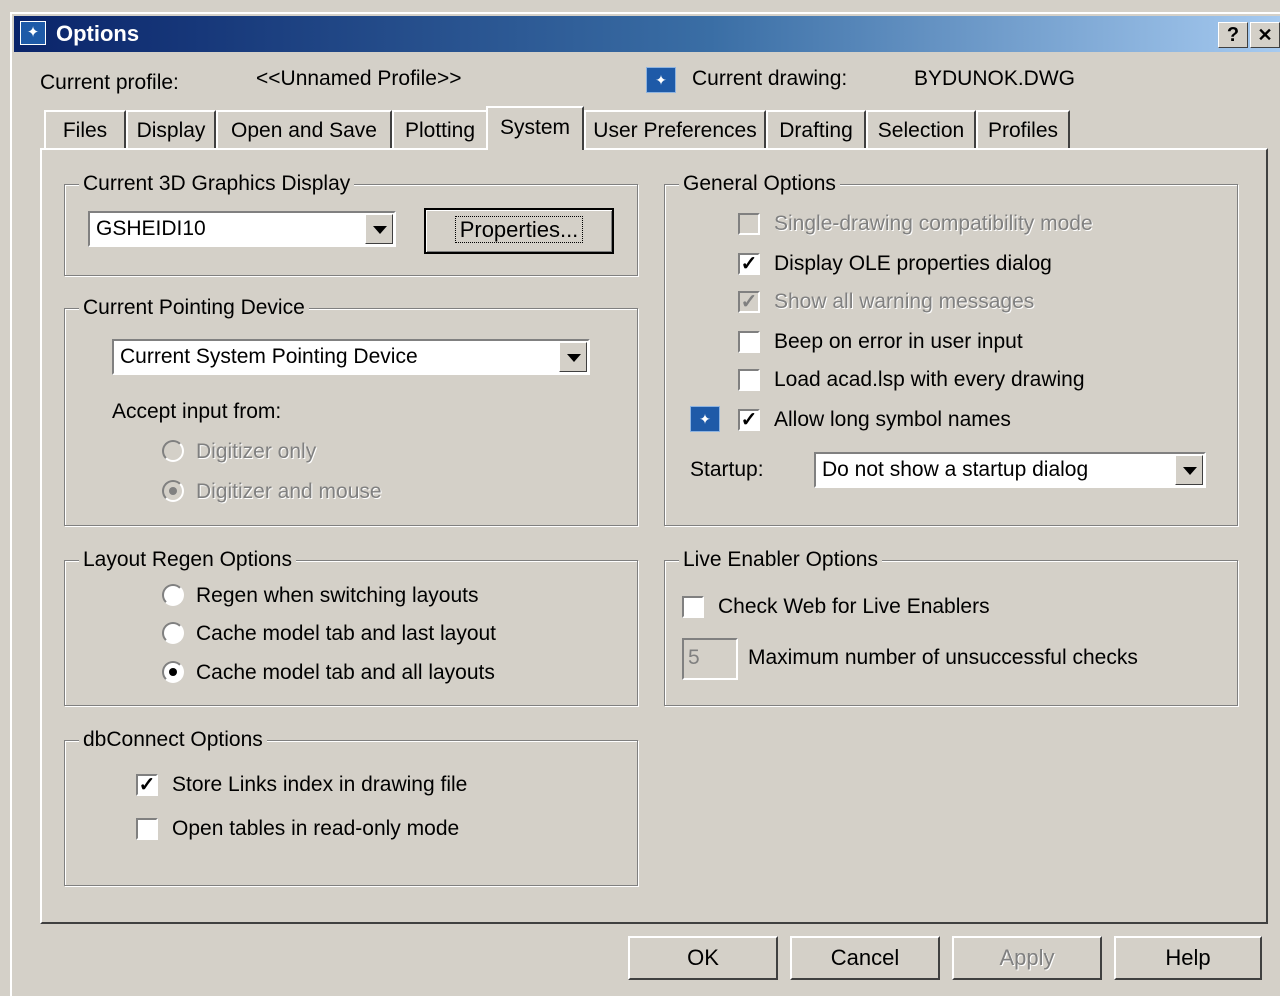 The image size is (1280, 996). Describe the element at coordinates (770, 78) in the screenshot. I see `current-drawing-label: Current drawing:` at that location.